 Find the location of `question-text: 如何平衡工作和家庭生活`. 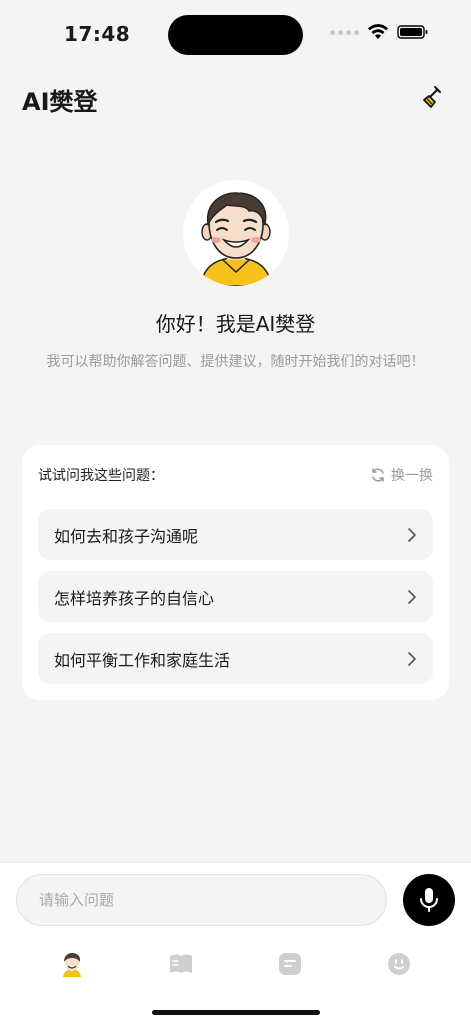

question-text: 如何平衡工作和家庭生活 is located at coordinates (142, 660).